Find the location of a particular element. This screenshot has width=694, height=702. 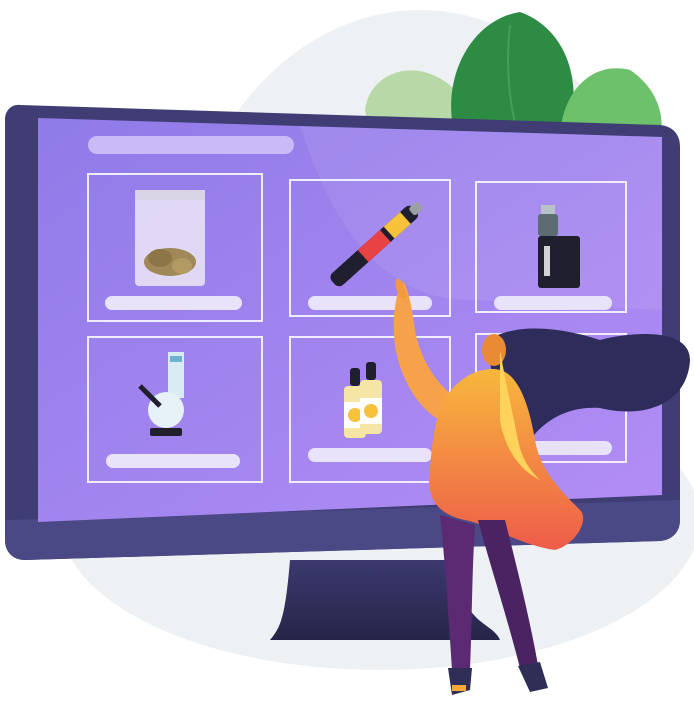

shoe-accent is located at coordinates (459, 688).